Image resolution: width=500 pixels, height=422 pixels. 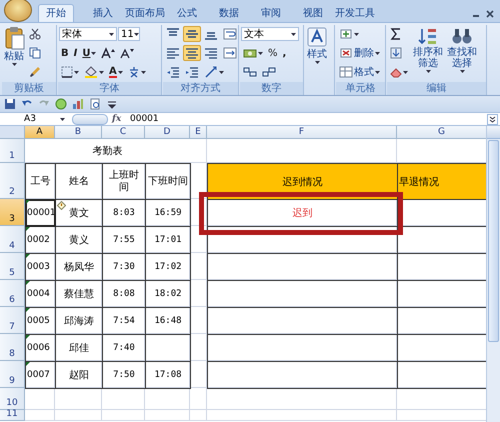 I want to click on row-header: 2, so click(x=12, y=181).